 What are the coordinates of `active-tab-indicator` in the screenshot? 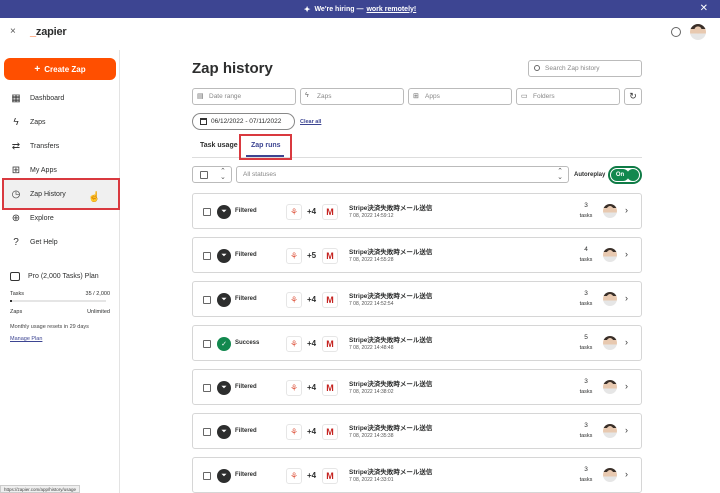 It's located at (265, 156).